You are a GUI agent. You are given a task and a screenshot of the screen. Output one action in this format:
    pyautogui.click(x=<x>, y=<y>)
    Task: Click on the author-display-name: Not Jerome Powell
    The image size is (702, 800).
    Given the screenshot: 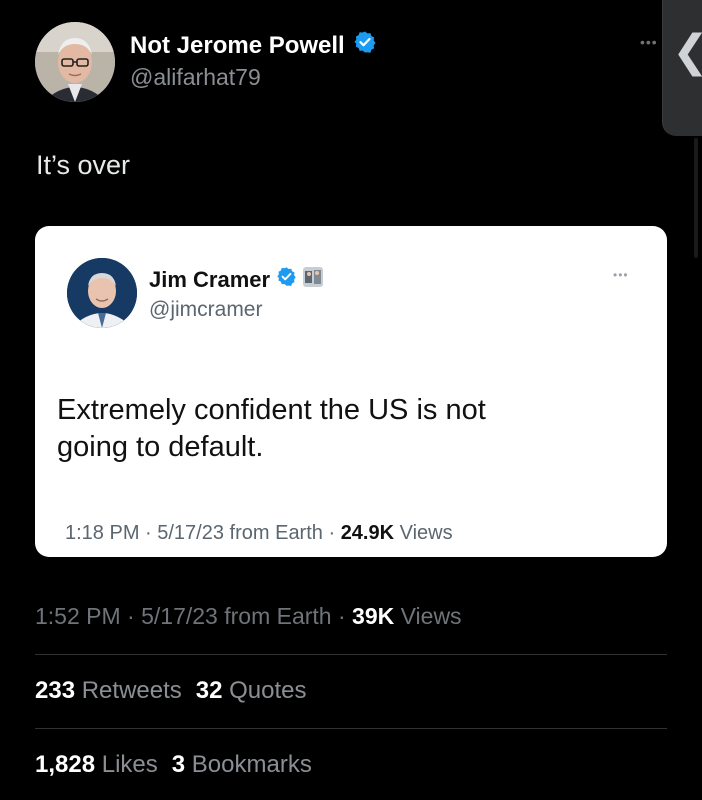 What is the action you would take?
    pyautogui.click(x=253, y=45)
    